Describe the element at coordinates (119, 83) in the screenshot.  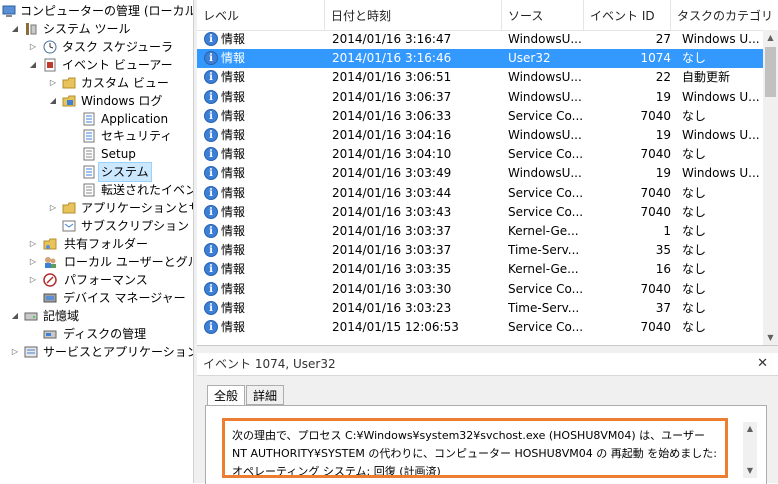
I see `tree-item-custom-views: ▷ カスタム ビュー` at that location.